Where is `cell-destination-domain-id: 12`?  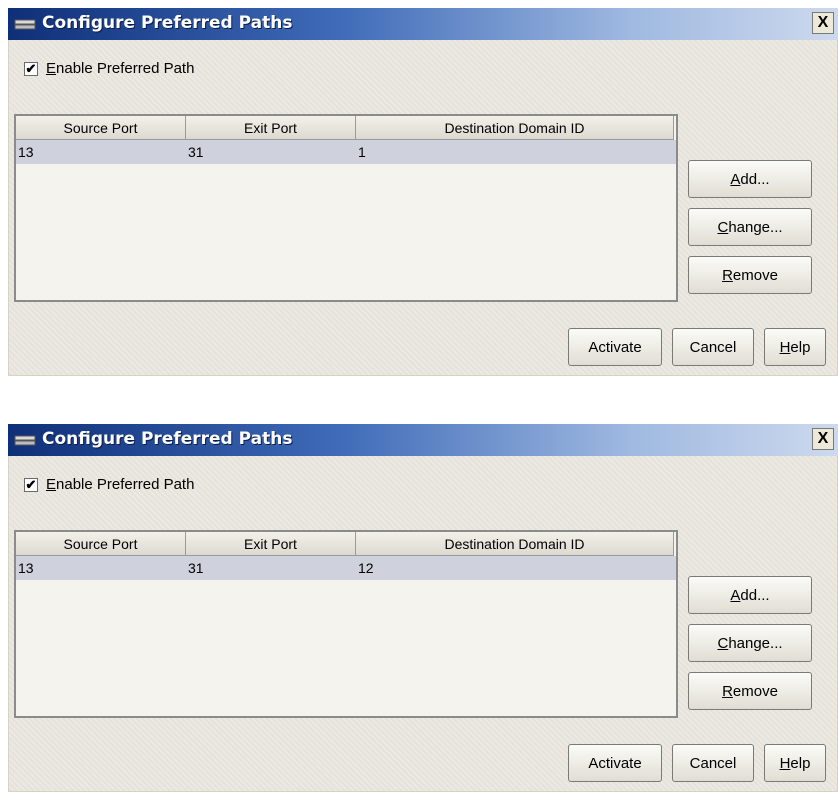 cell-destination-domain-id: 12 is located at coordinates (366, 568).